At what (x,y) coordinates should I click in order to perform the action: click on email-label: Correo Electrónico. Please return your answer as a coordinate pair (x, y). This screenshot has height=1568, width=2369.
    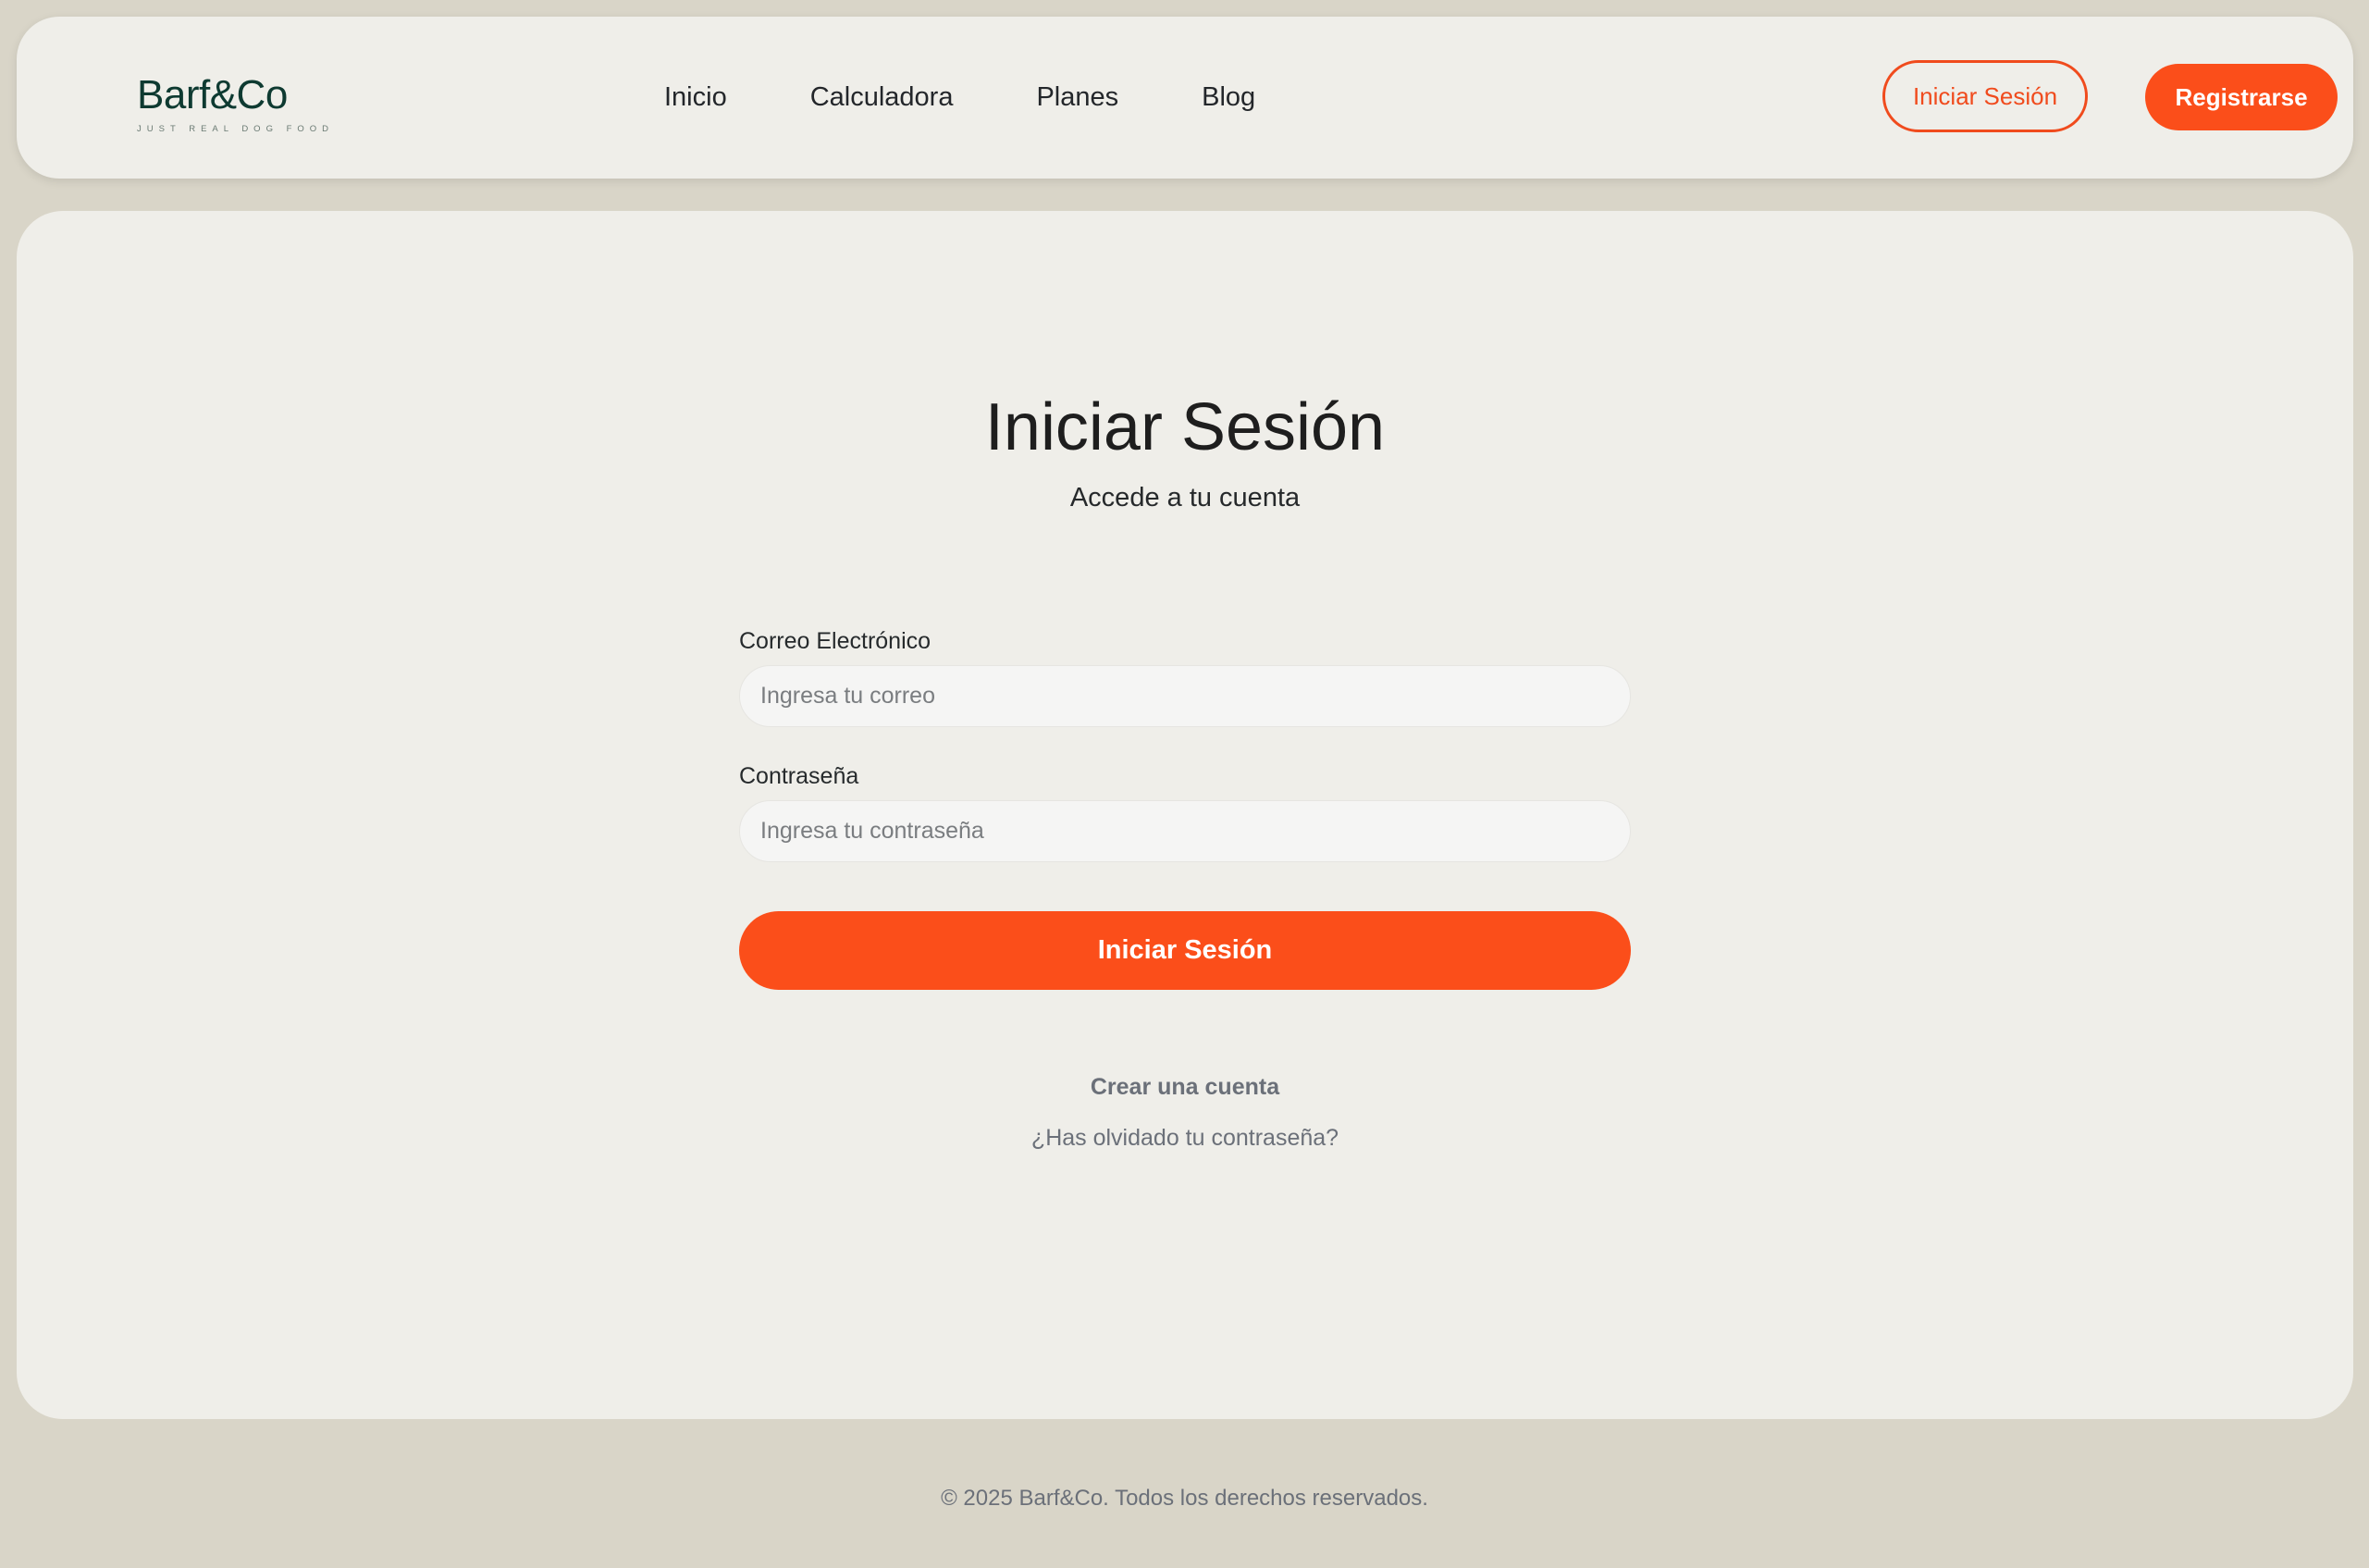
    Looking at the image, I should click on (835, 641).